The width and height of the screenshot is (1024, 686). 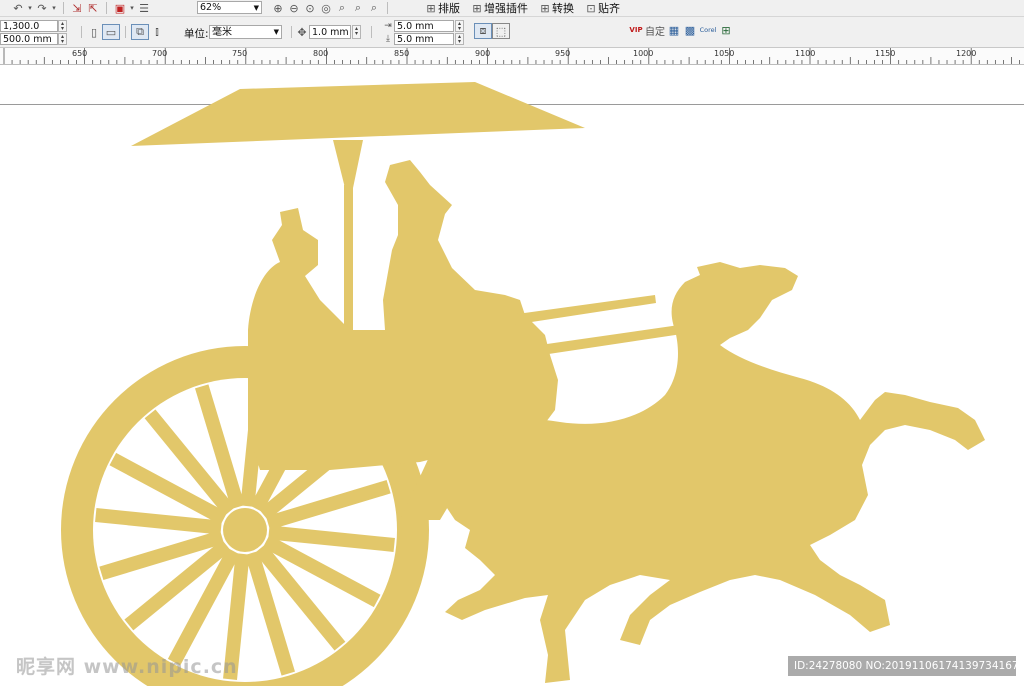 I want to click on canopy-pole-top, so click(x=348, y=164).